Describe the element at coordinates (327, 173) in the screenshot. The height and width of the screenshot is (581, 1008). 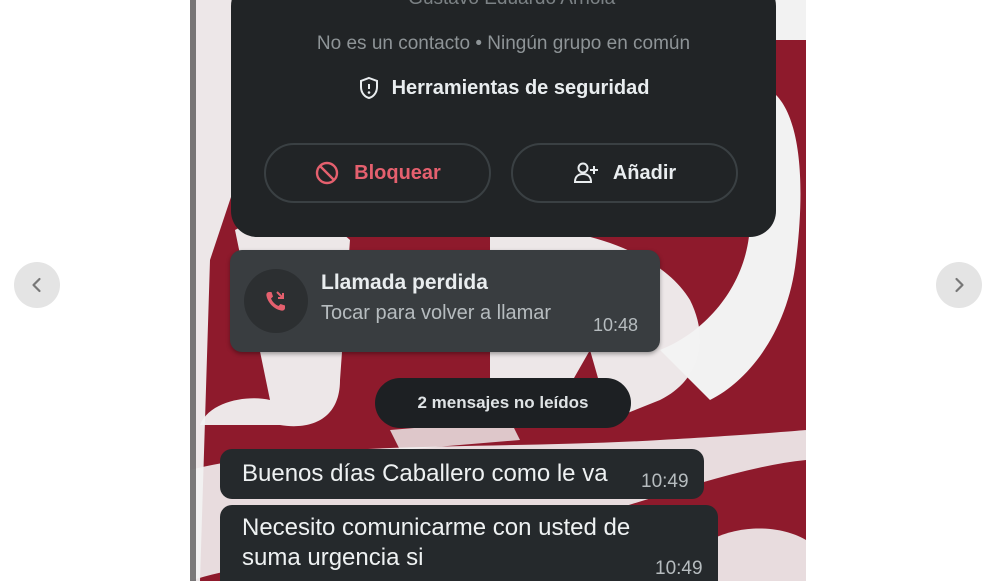
I see `block-icon` at that location.